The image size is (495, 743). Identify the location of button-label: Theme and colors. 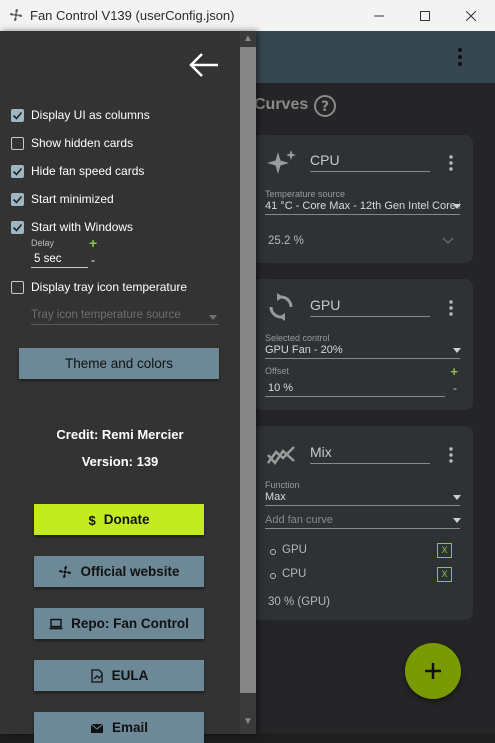
(119, 363).